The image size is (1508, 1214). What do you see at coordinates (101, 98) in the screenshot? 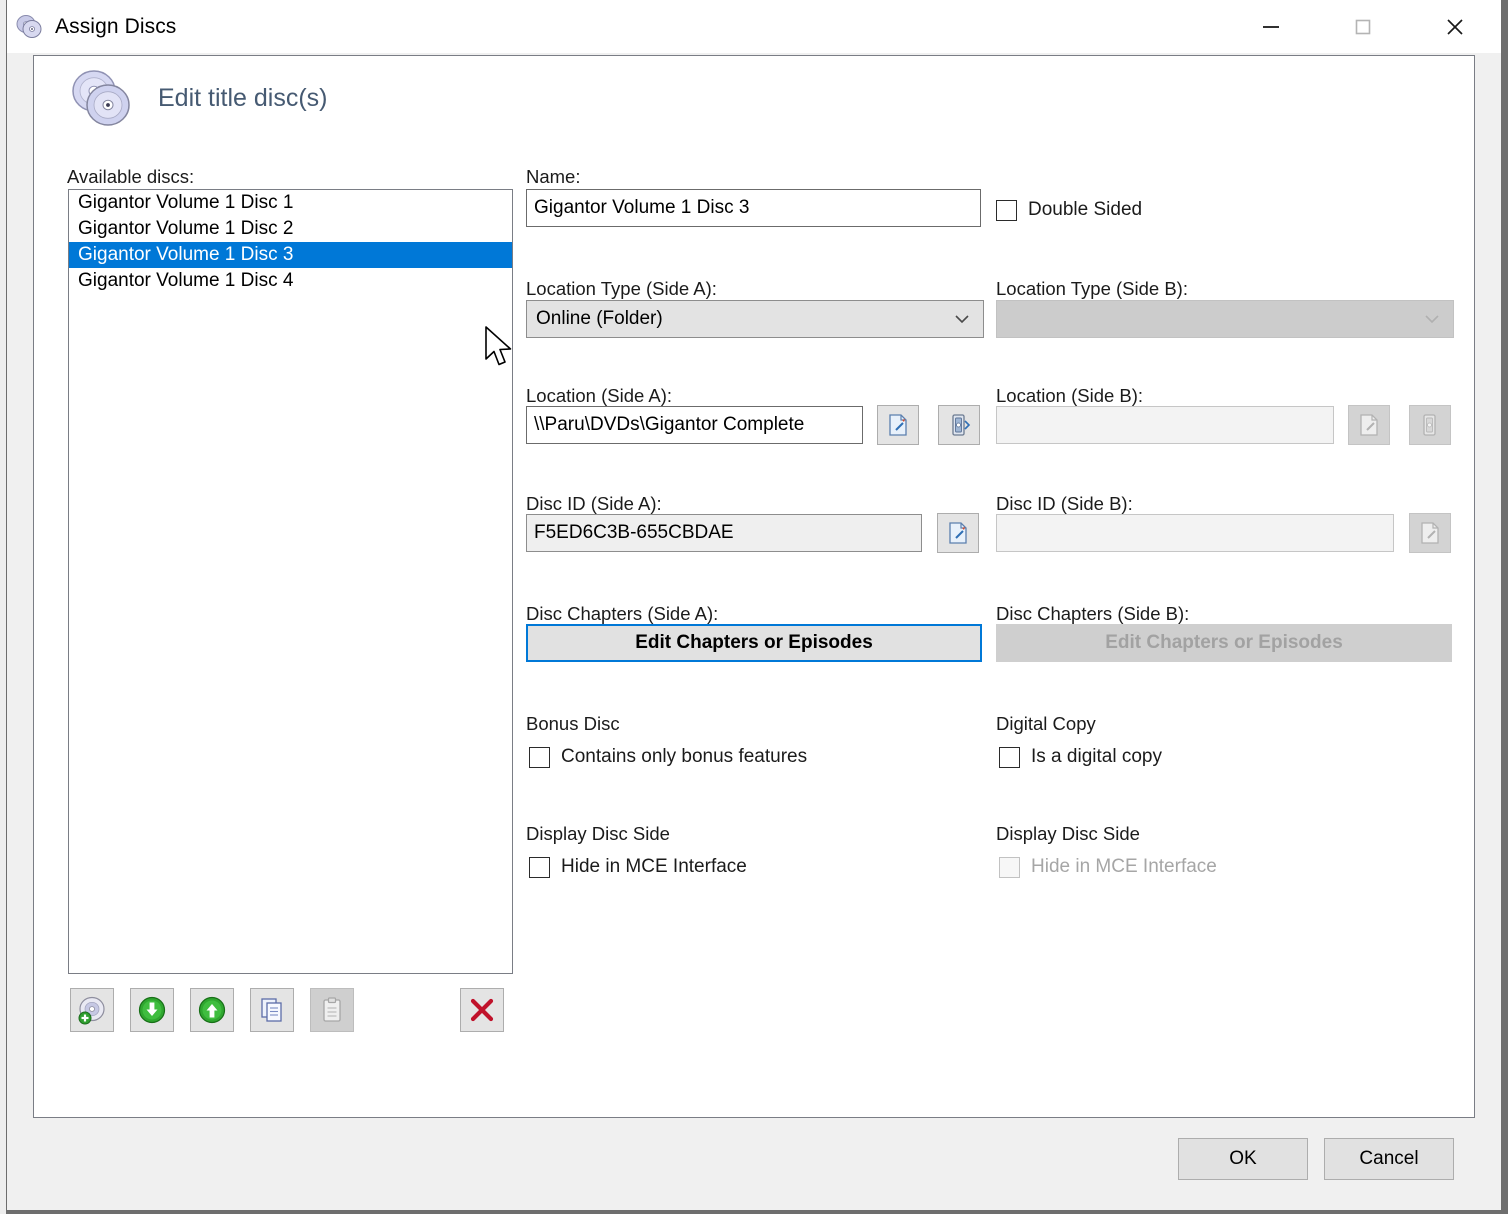
I see `two-discs-icon` at bounding box center [101, 98].